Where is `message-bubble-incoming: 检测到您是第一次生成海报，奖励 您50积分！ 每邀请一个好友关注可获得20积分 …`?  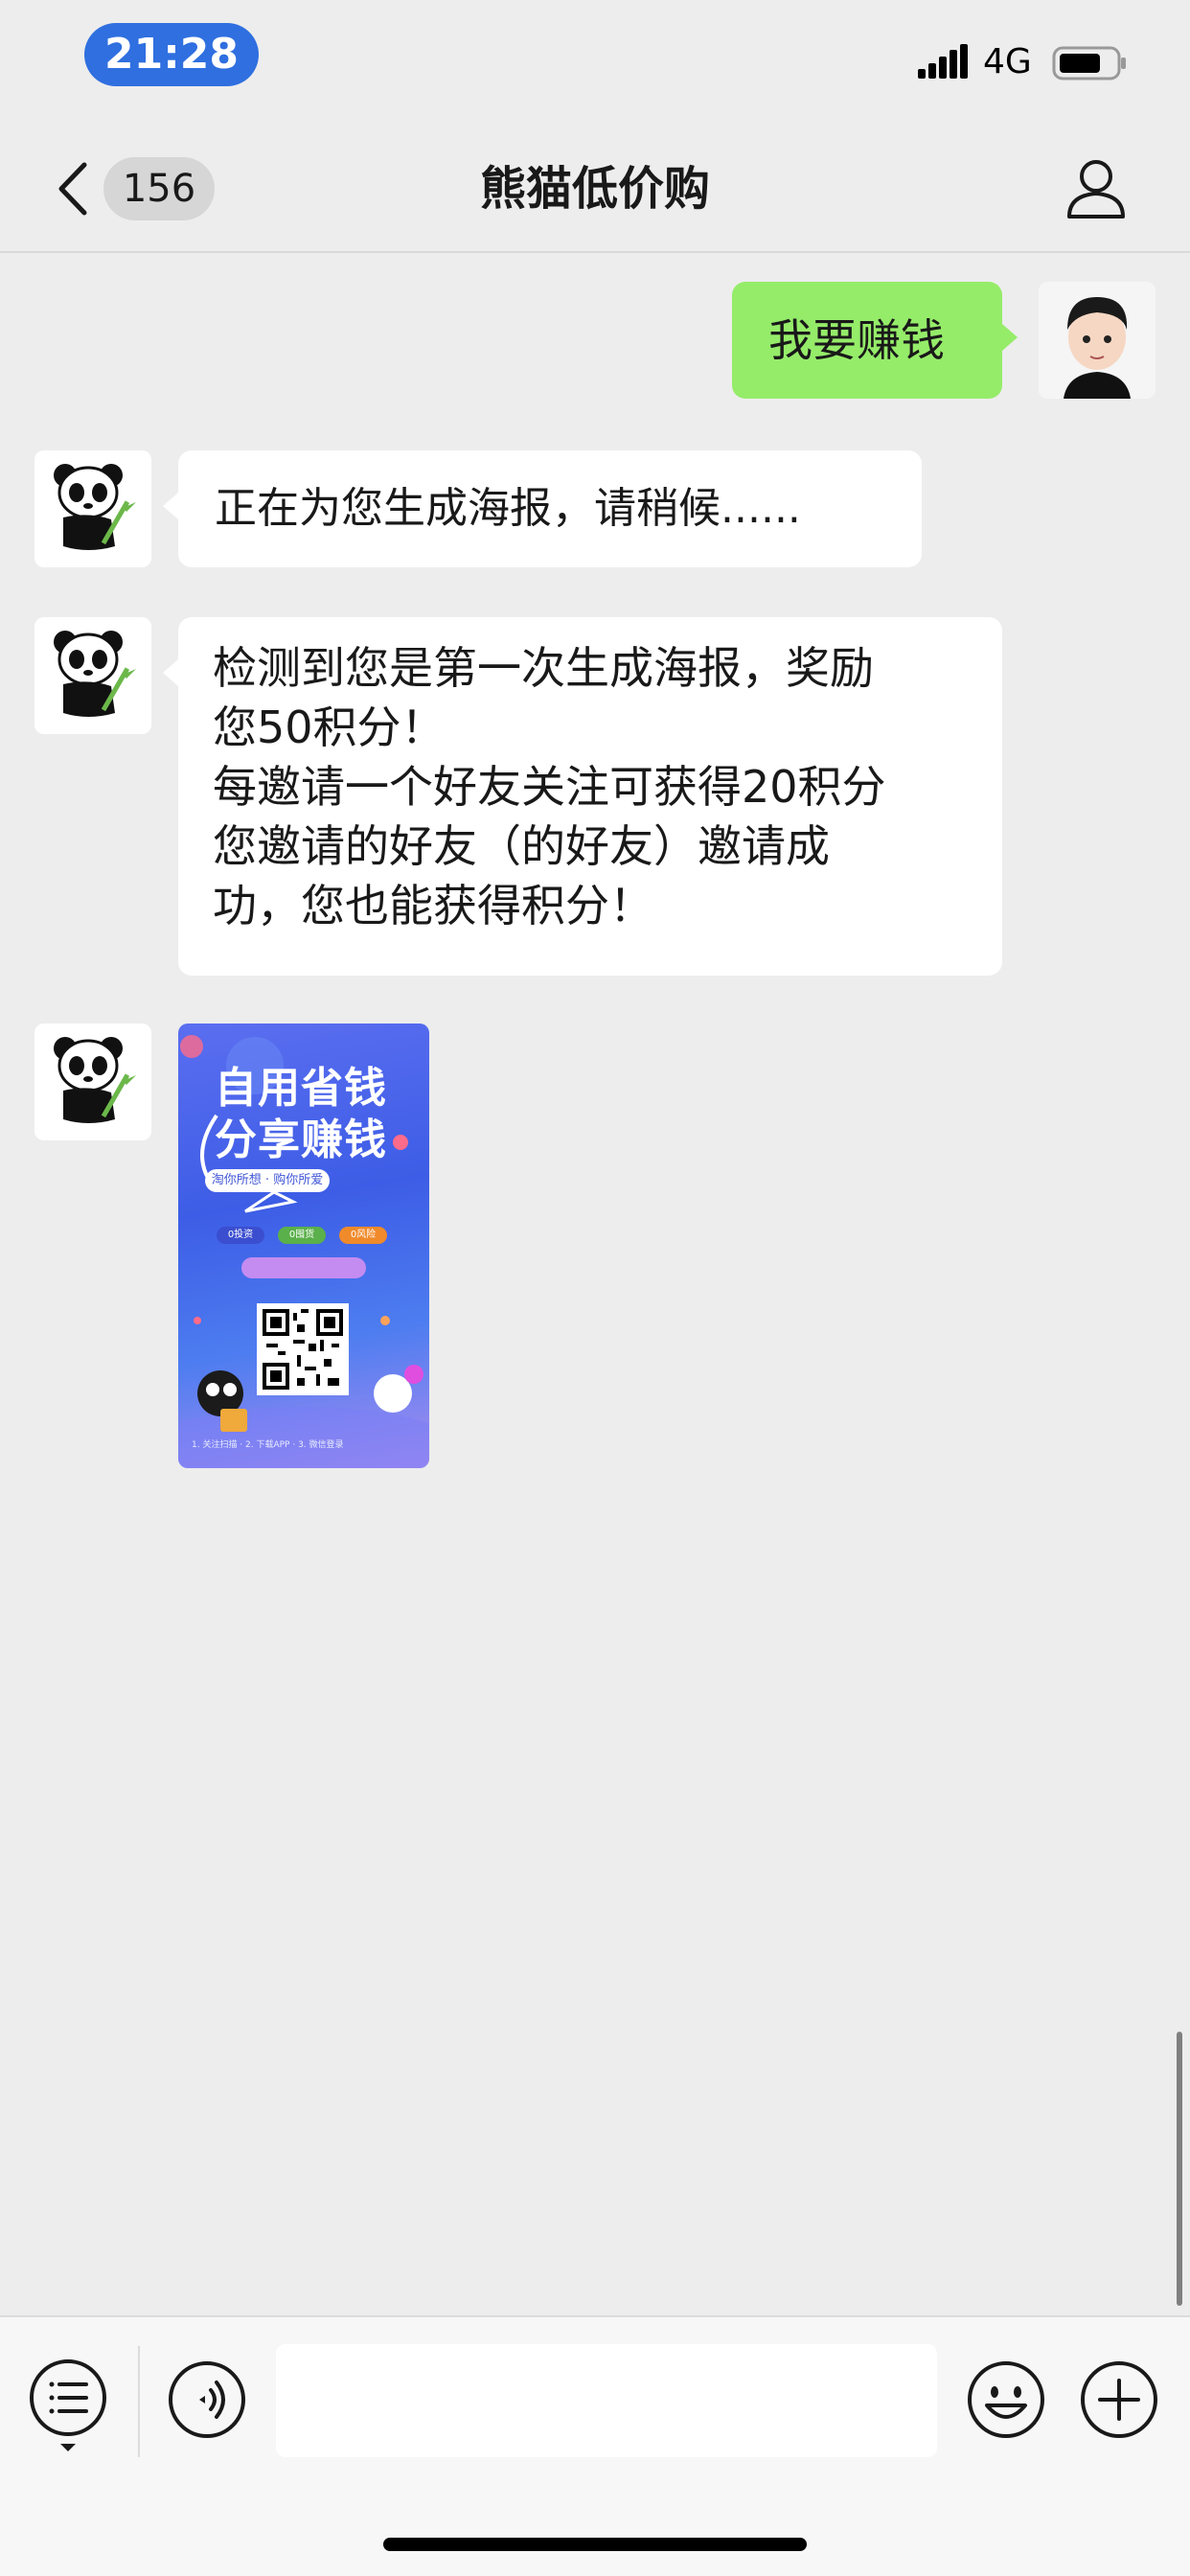
message-bubble-incoming: 检测到您是第一次生成海报，奖励 您50积分！ 每邀请一个好友关注可获得20积分 … is located at coordinates (583, 796).